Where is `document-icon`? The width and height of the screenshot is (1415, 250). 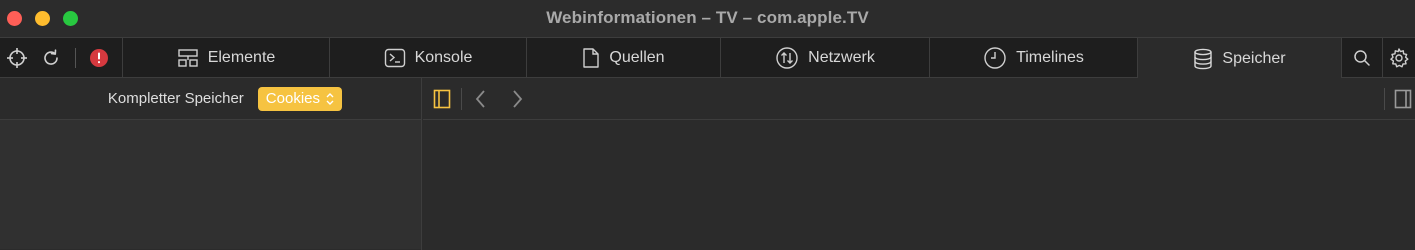
document-icon is located at coordinates (591, 58).